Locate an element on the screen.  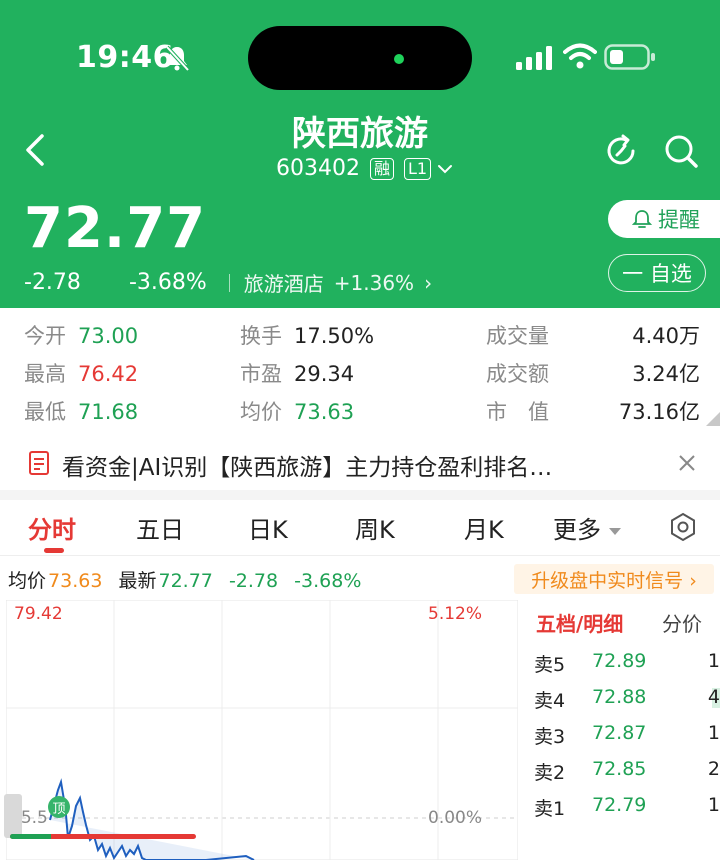
stat-high: 最高 76.42 is located at coordinates (81, 374).